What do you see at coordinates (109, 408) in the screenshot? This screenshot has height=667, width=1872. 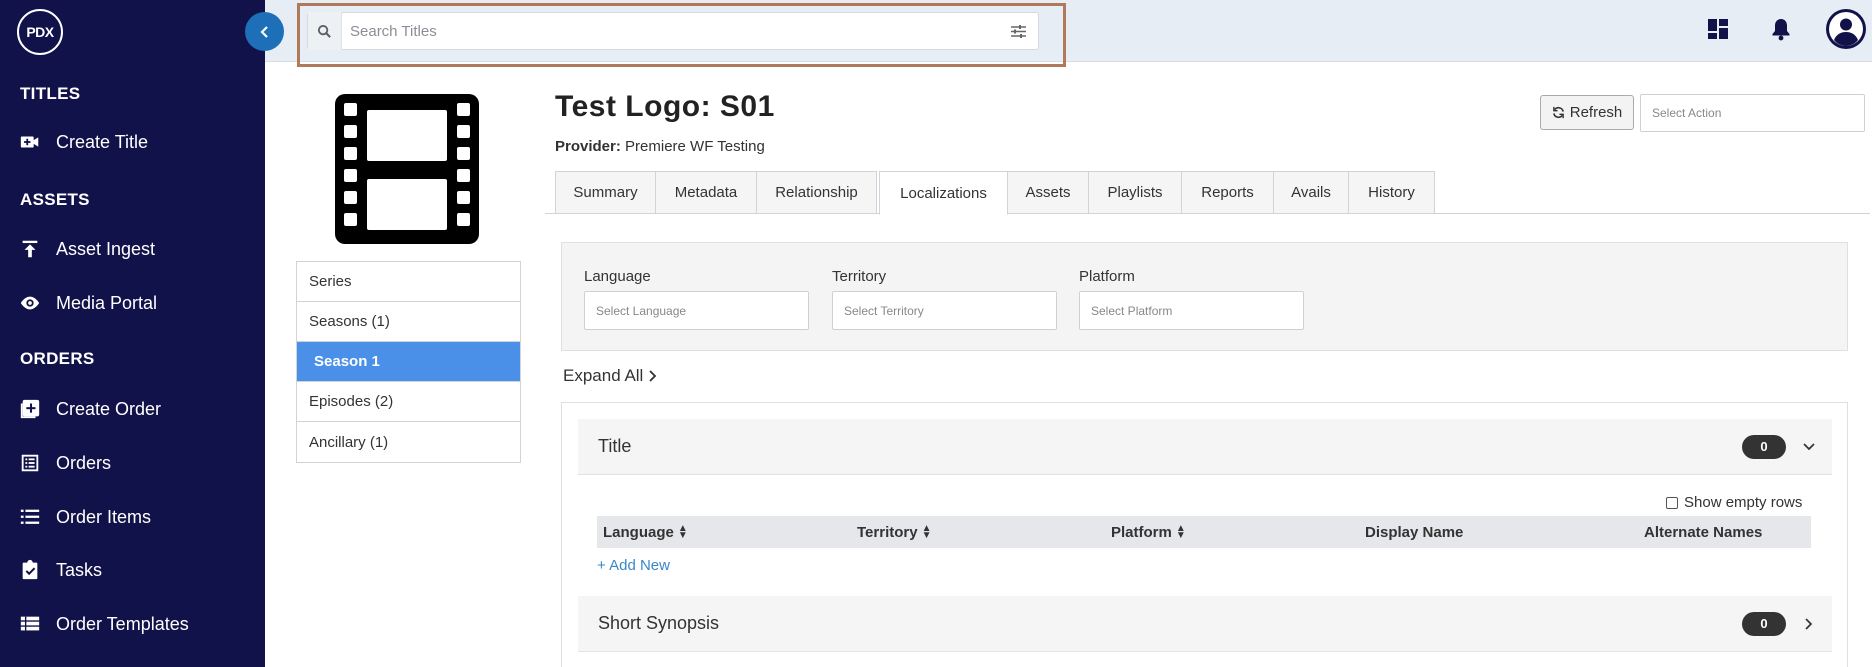 I see `nav-label: Create Order` at bounding box center [109, 408].